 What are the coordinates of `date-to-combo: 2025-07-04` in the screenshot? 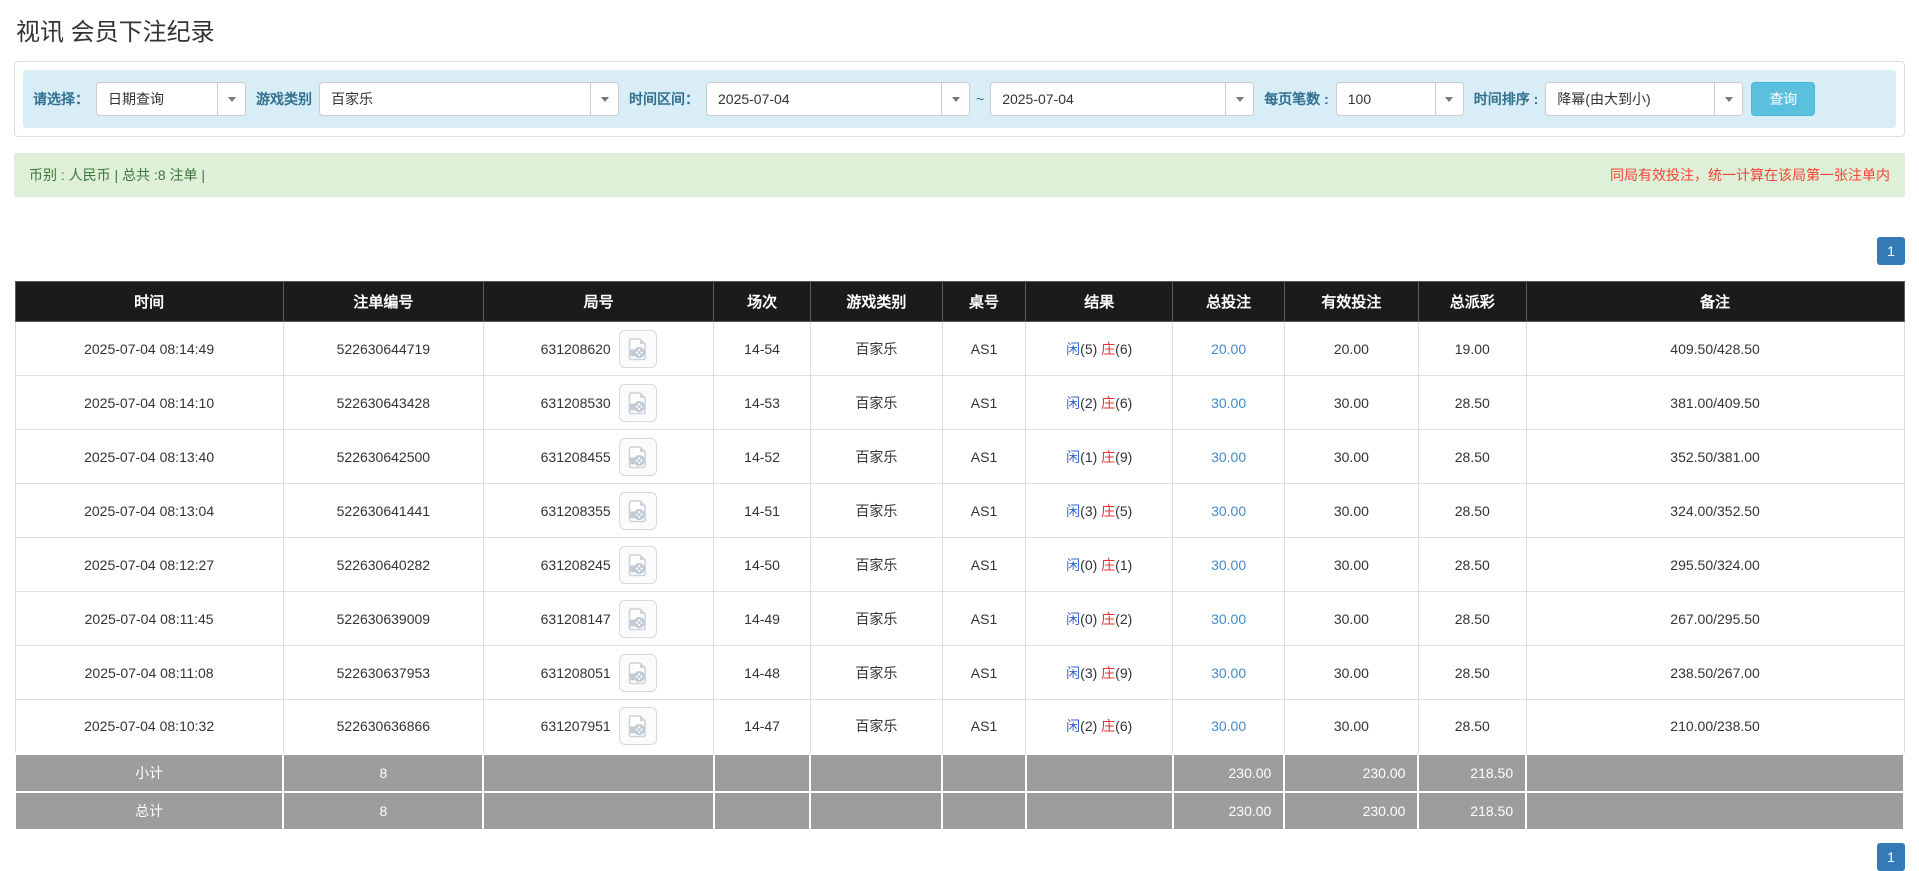 It's located at (1122, 99).